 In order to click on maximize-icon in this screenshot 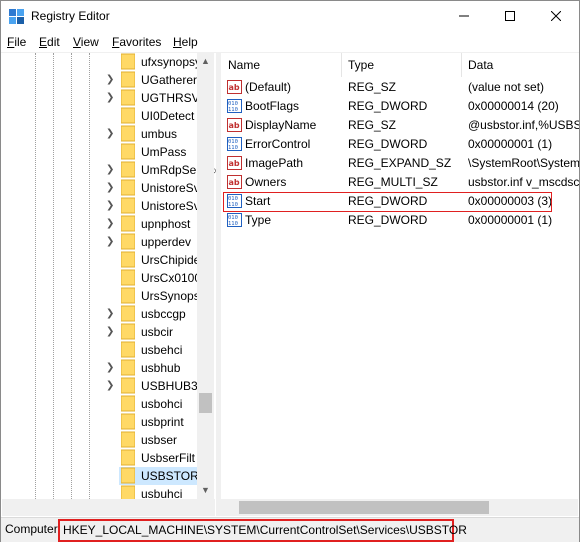, I will do `click(510, 16)`.